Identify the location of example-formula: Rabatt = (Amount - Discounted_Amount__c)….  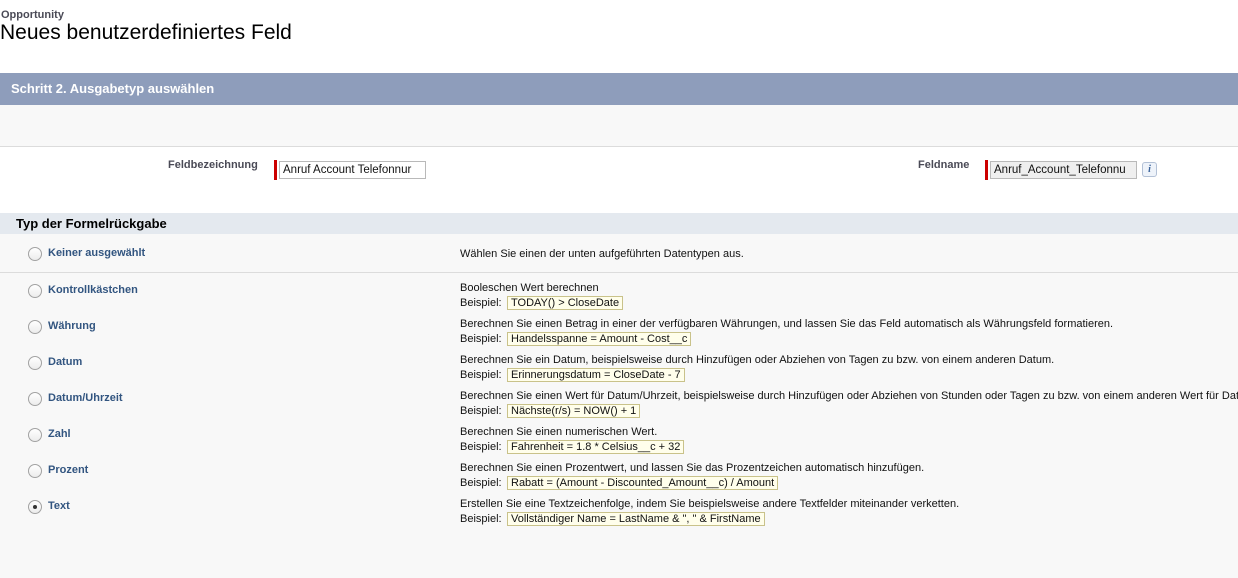
(643, 483).